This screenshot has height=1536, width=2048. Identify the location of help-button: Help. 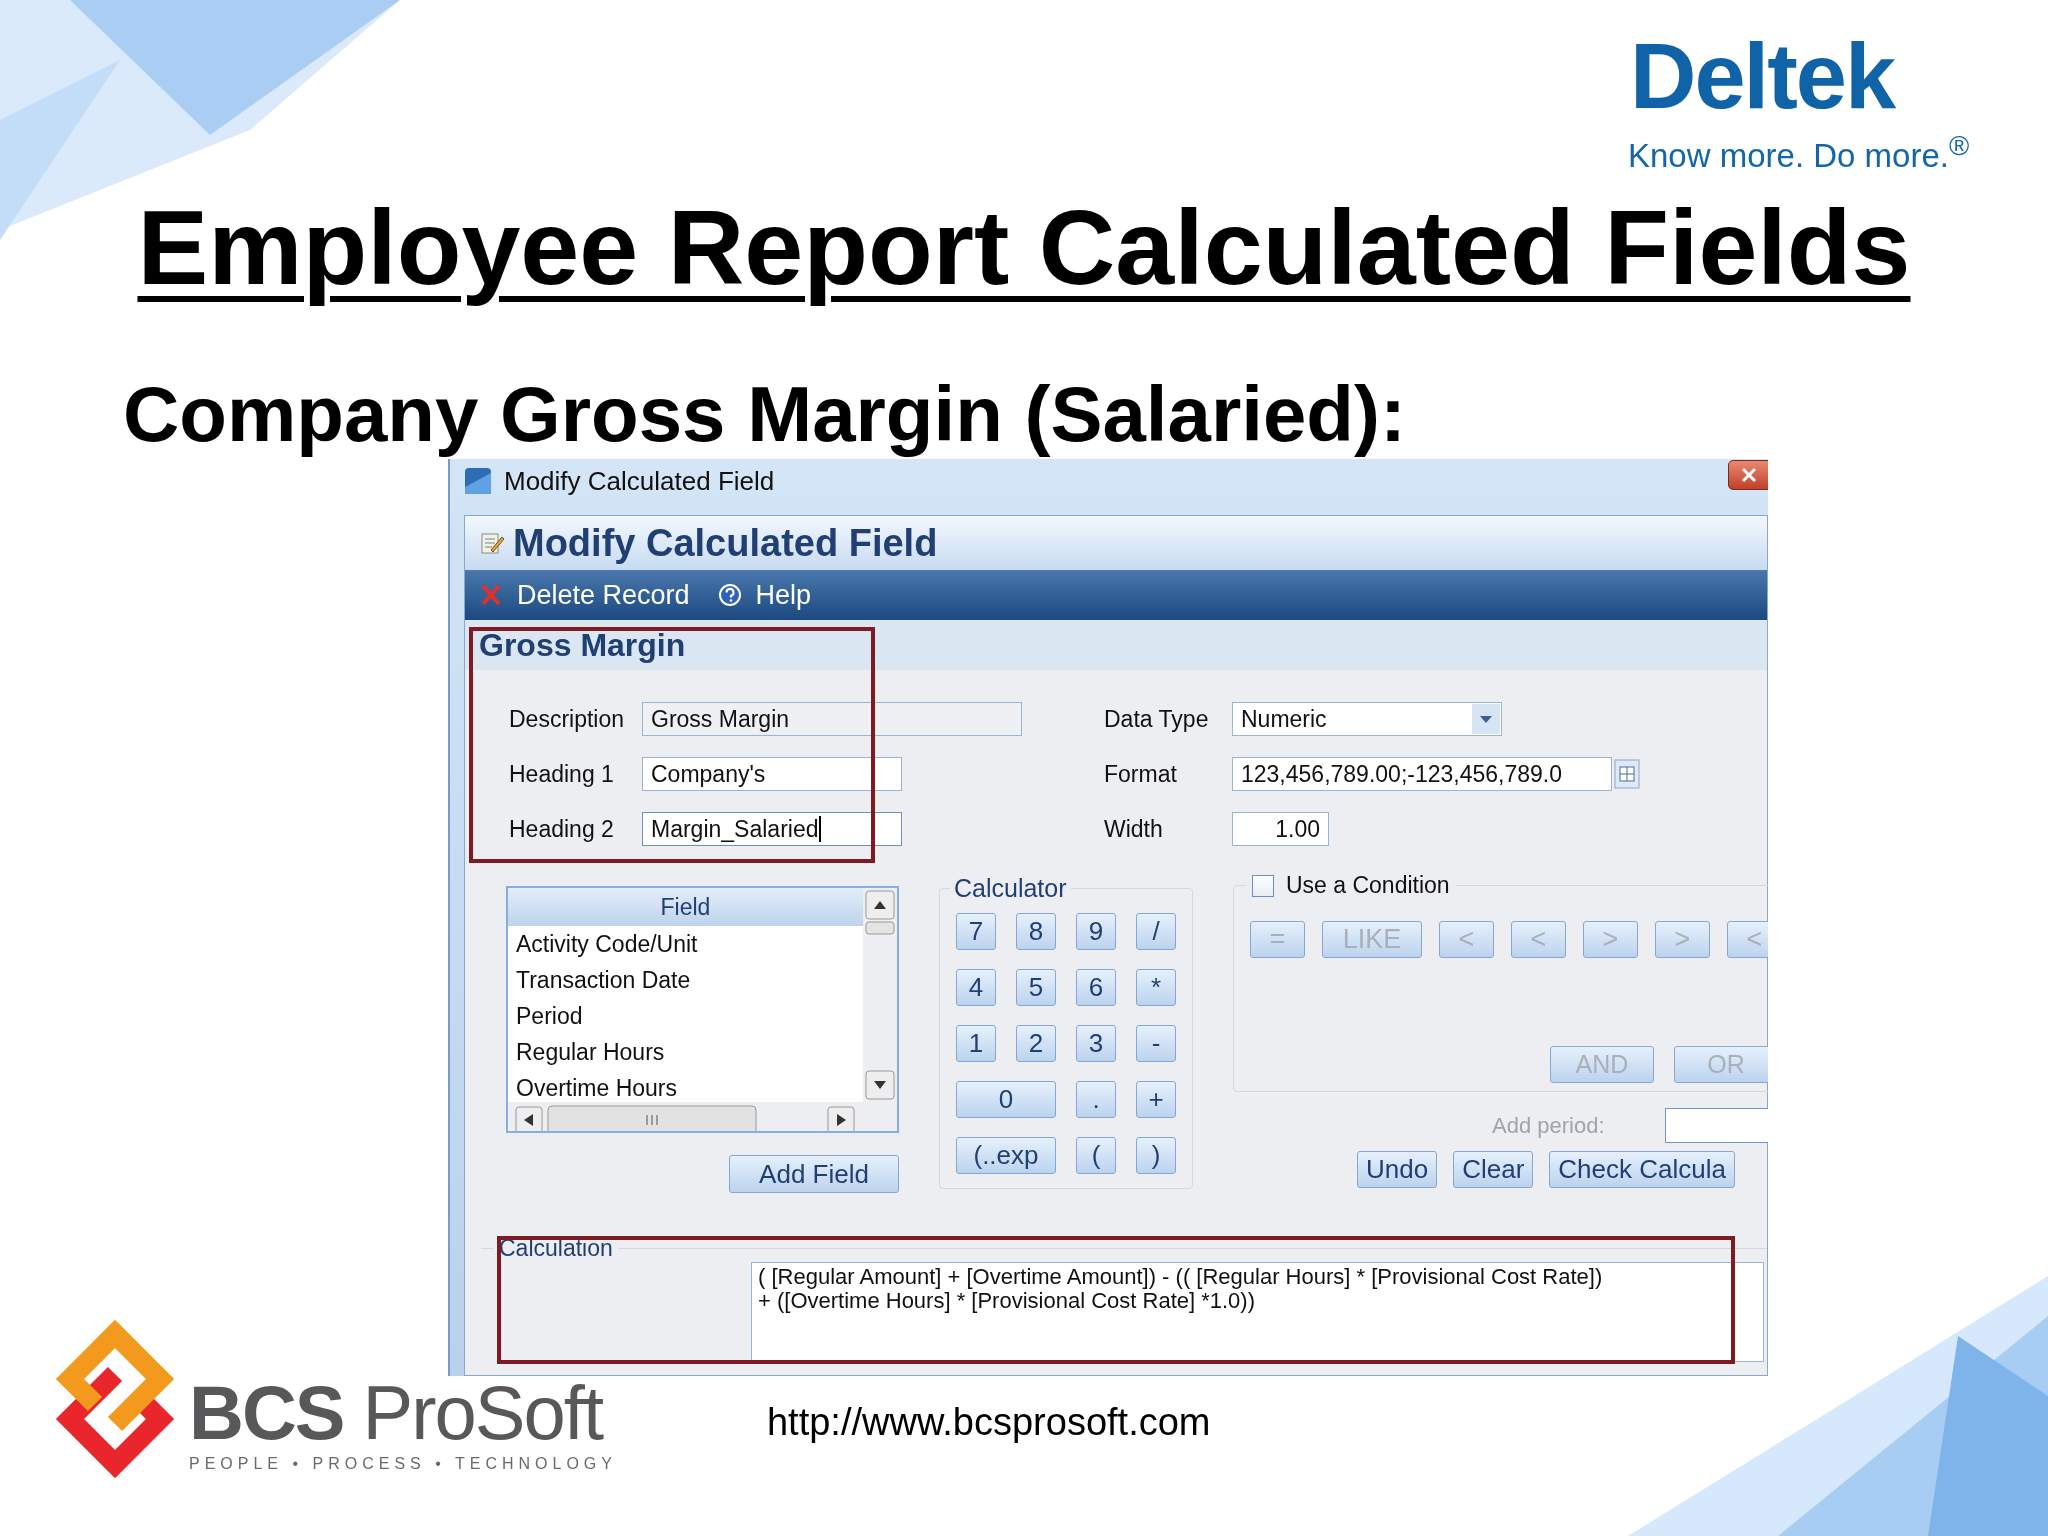
(764, 595).